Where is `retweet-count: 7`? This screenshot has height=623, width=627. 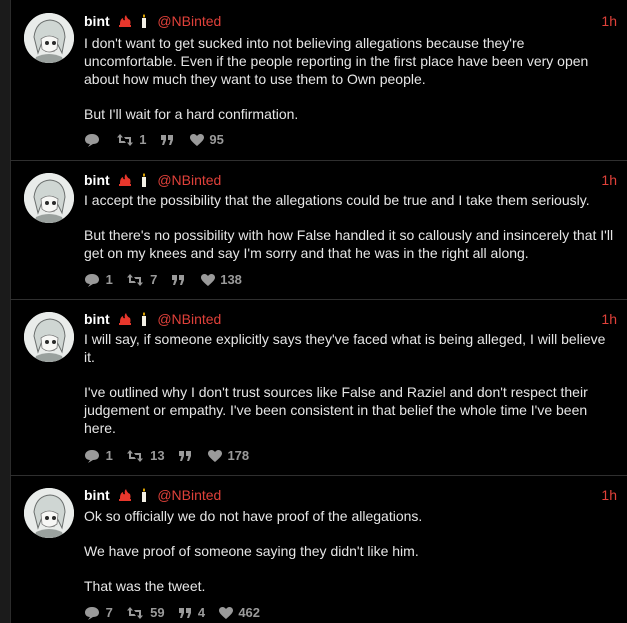
retweet-count: 7 is located at coordinates (154, 279).